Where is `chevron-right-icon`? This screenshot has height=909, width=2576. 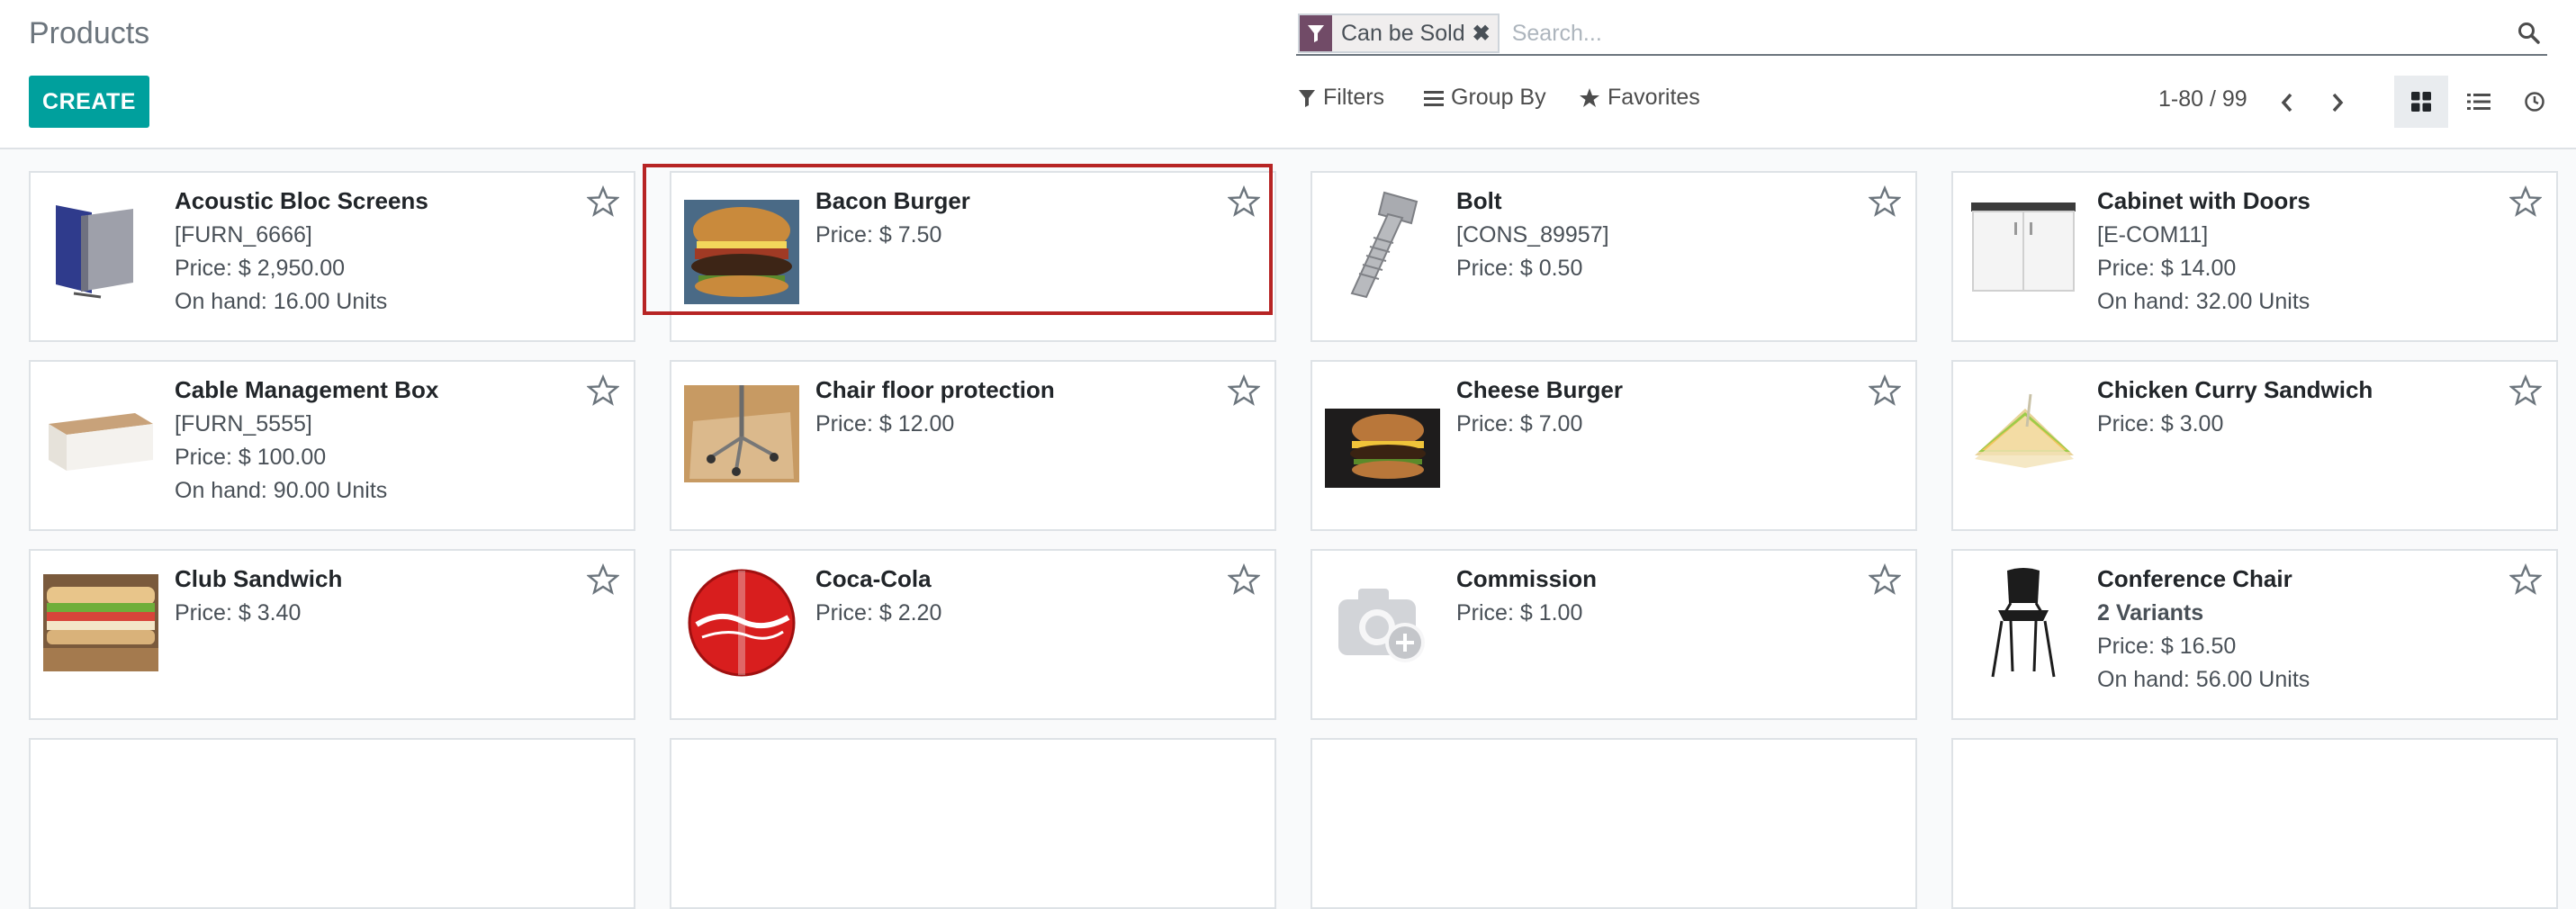 chevron-right-icon is located at coordinates (2338, 103).